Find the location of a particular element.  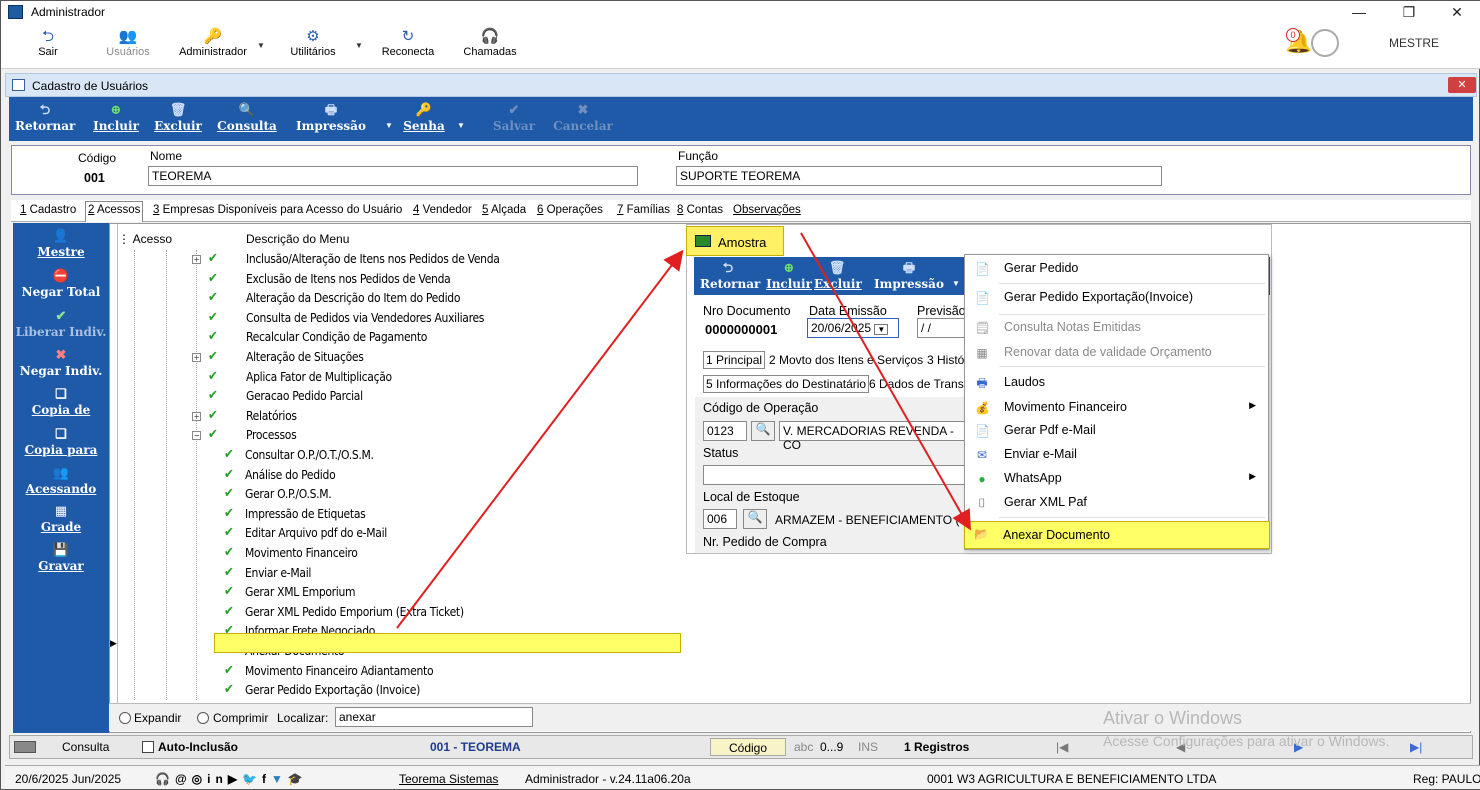

reconecta-button: ↻ Reconecta is located at coordinates (408, 47).